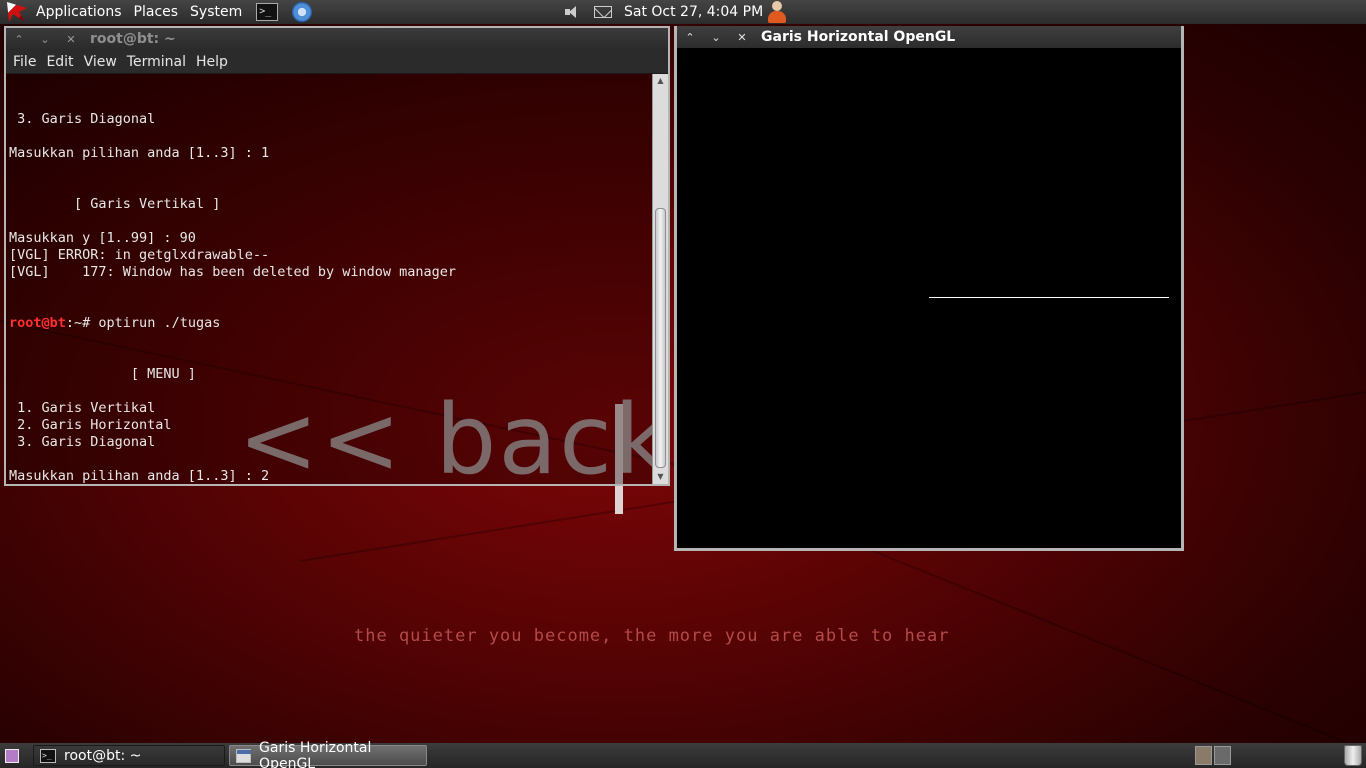 The width and height of the screenshot is (1366, 768). Describe the element at coordinates (156, 12) in the screenshot. I see `menu-places: Places` at that location.